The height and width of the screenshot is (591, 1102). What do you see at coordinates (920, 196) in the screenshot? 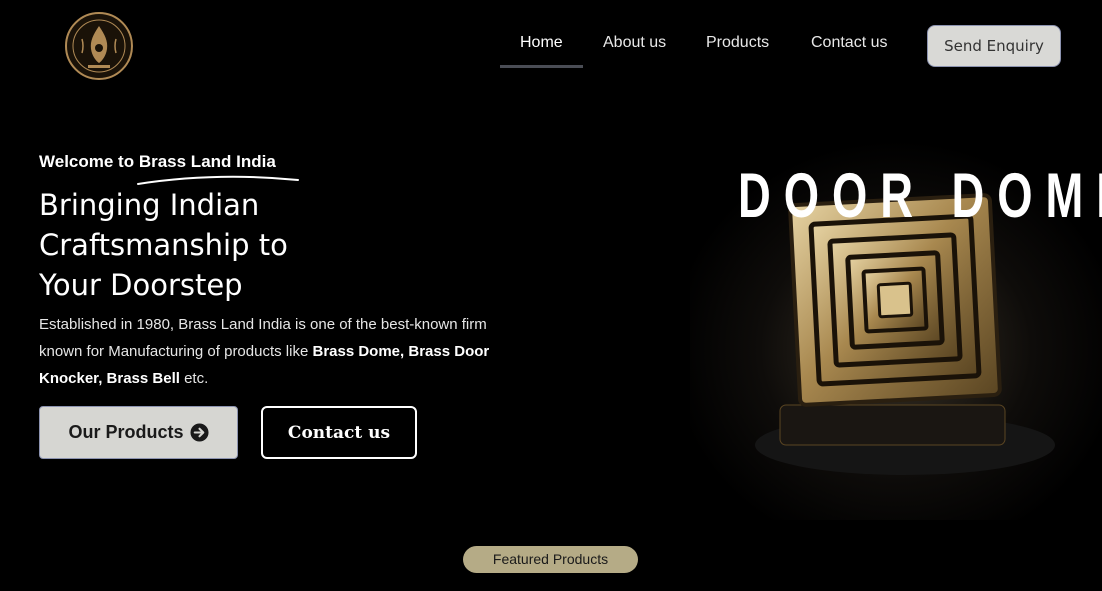
I see `product-title: DOOR DOME` at bounding box center [920, 196].